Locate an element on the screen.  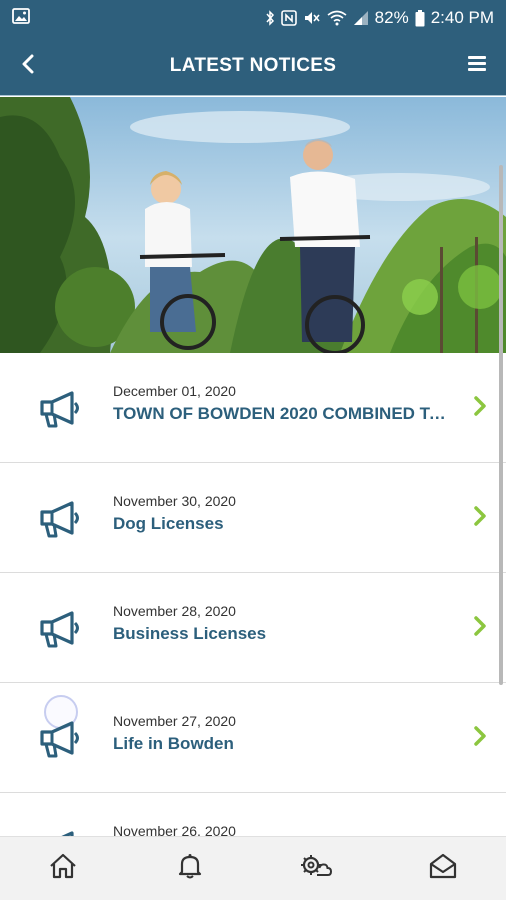
nav-messages-button is located at coordinates (443, 869).